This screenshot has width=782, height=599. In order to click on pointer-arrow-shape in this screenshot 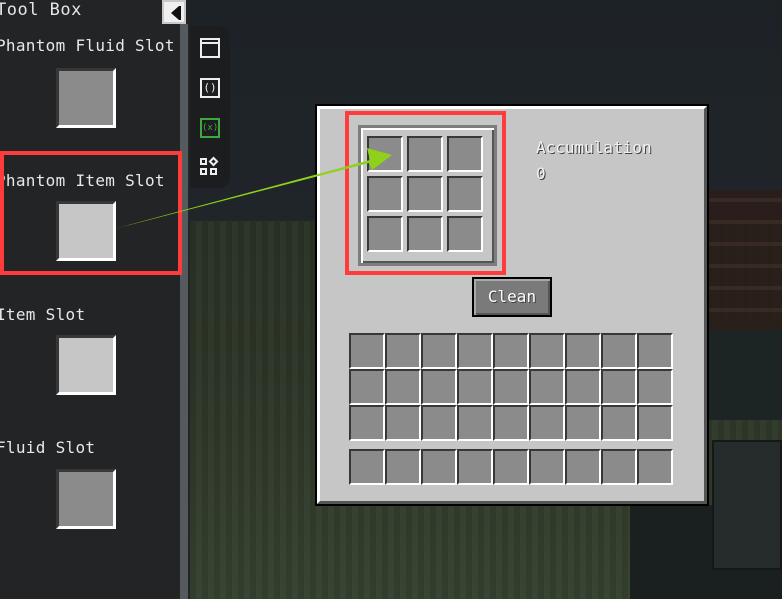, I will do `click(249, 189)`.